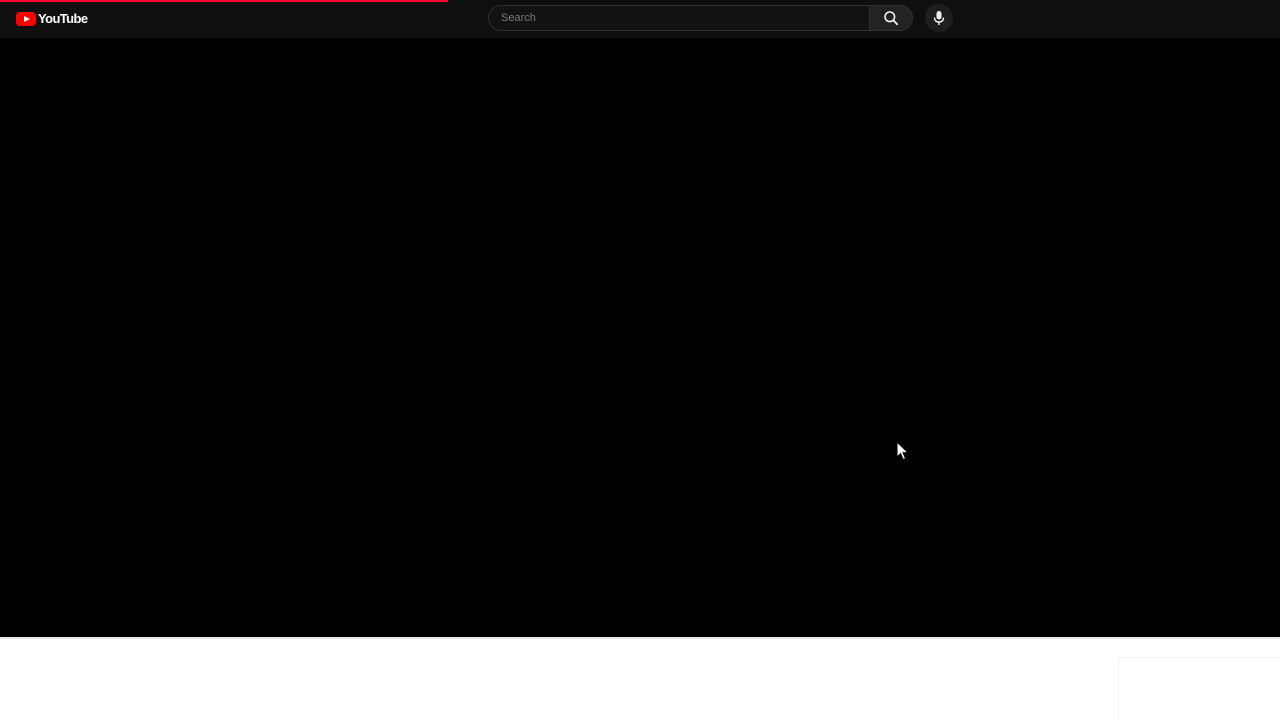 The width and height of the screenshot is (1280, 720). What do you see at coordinates (224, 1) in the screenshot?
I see `page-loading-bar-fill` at bounding box center [224, 1].